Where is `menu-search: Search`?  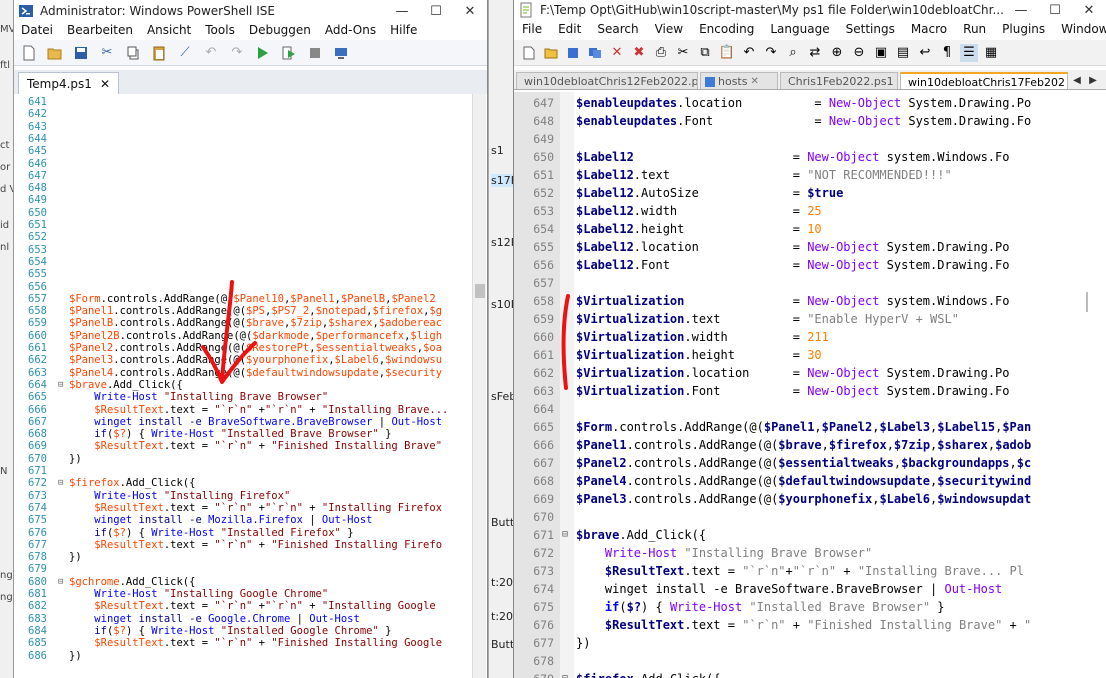 menu-search: Search is located at coordinates (617, 30).